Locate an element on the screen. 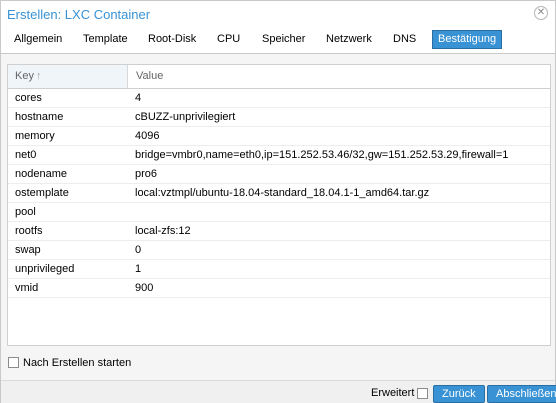 The width and height of the screenshot is (556, 403). row-key: memory is located at coordinates (35, 136).